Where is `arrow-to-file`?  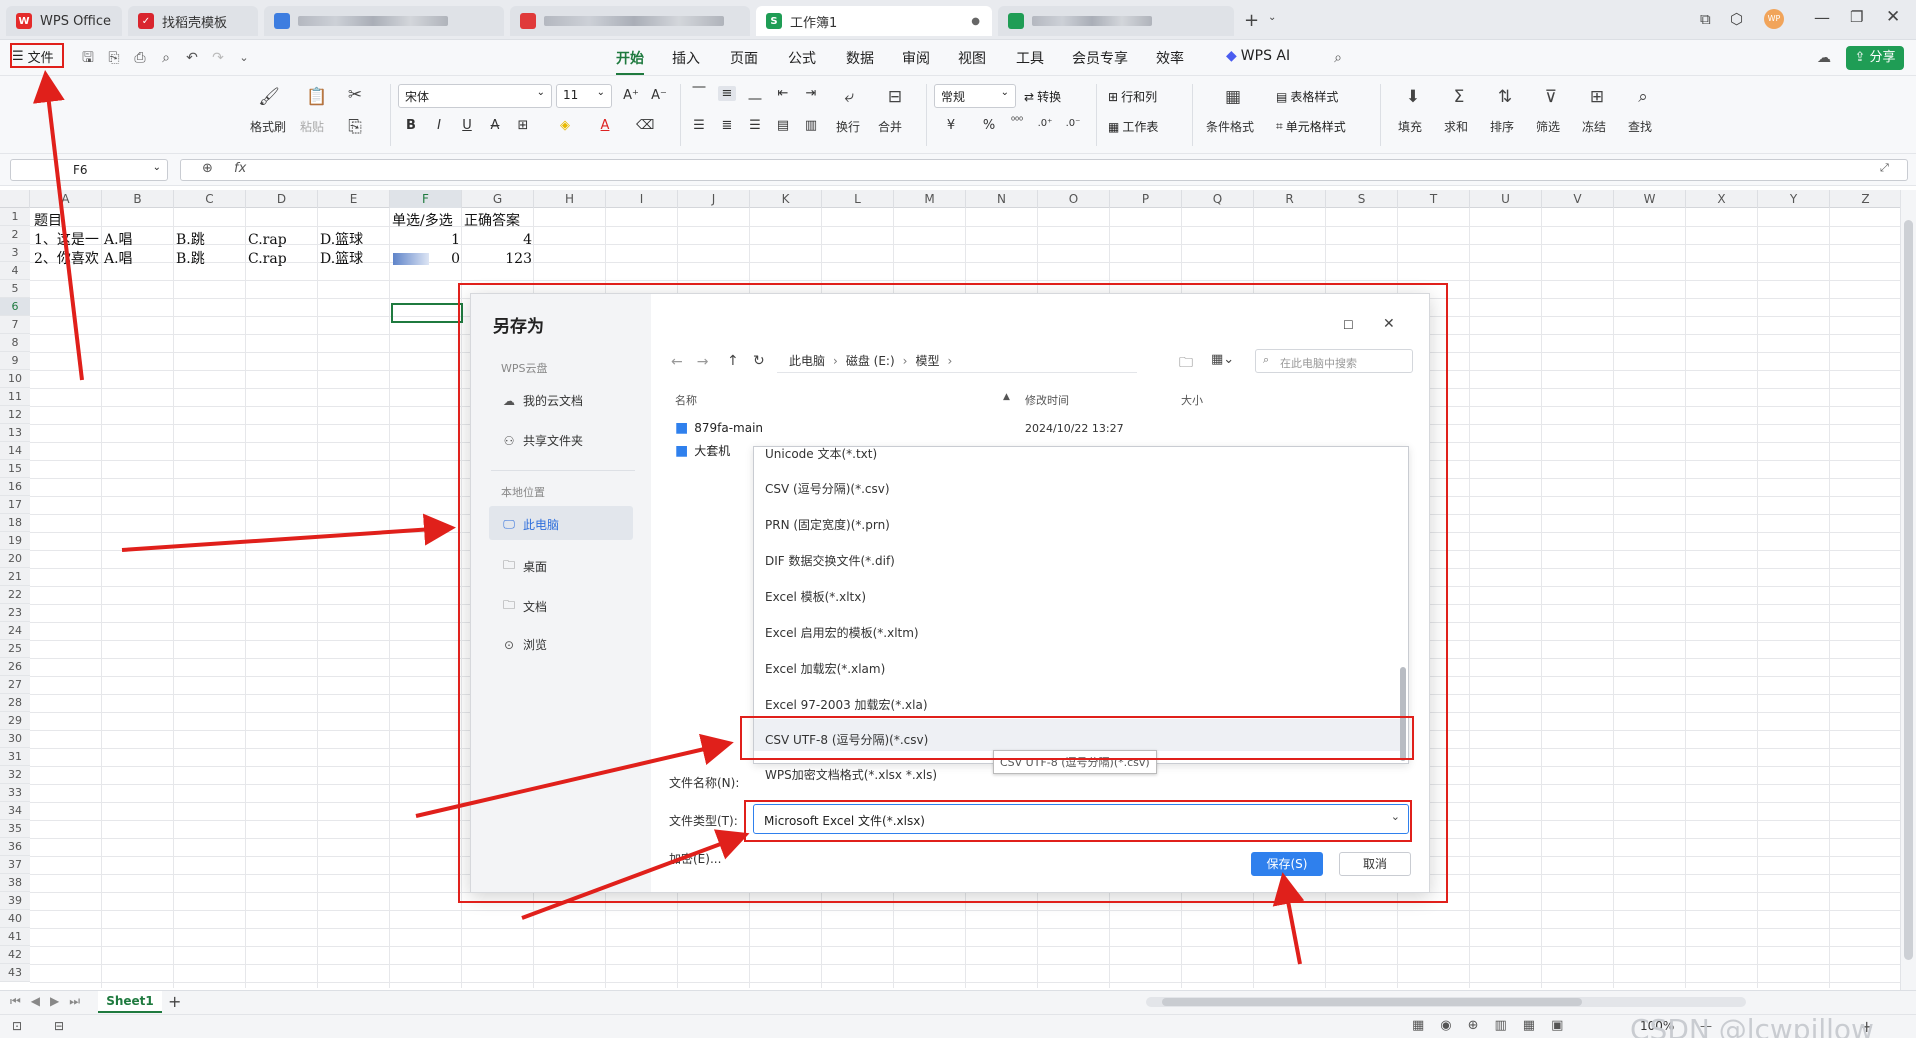
arrow-to-file is located at coordinates (58, 225).